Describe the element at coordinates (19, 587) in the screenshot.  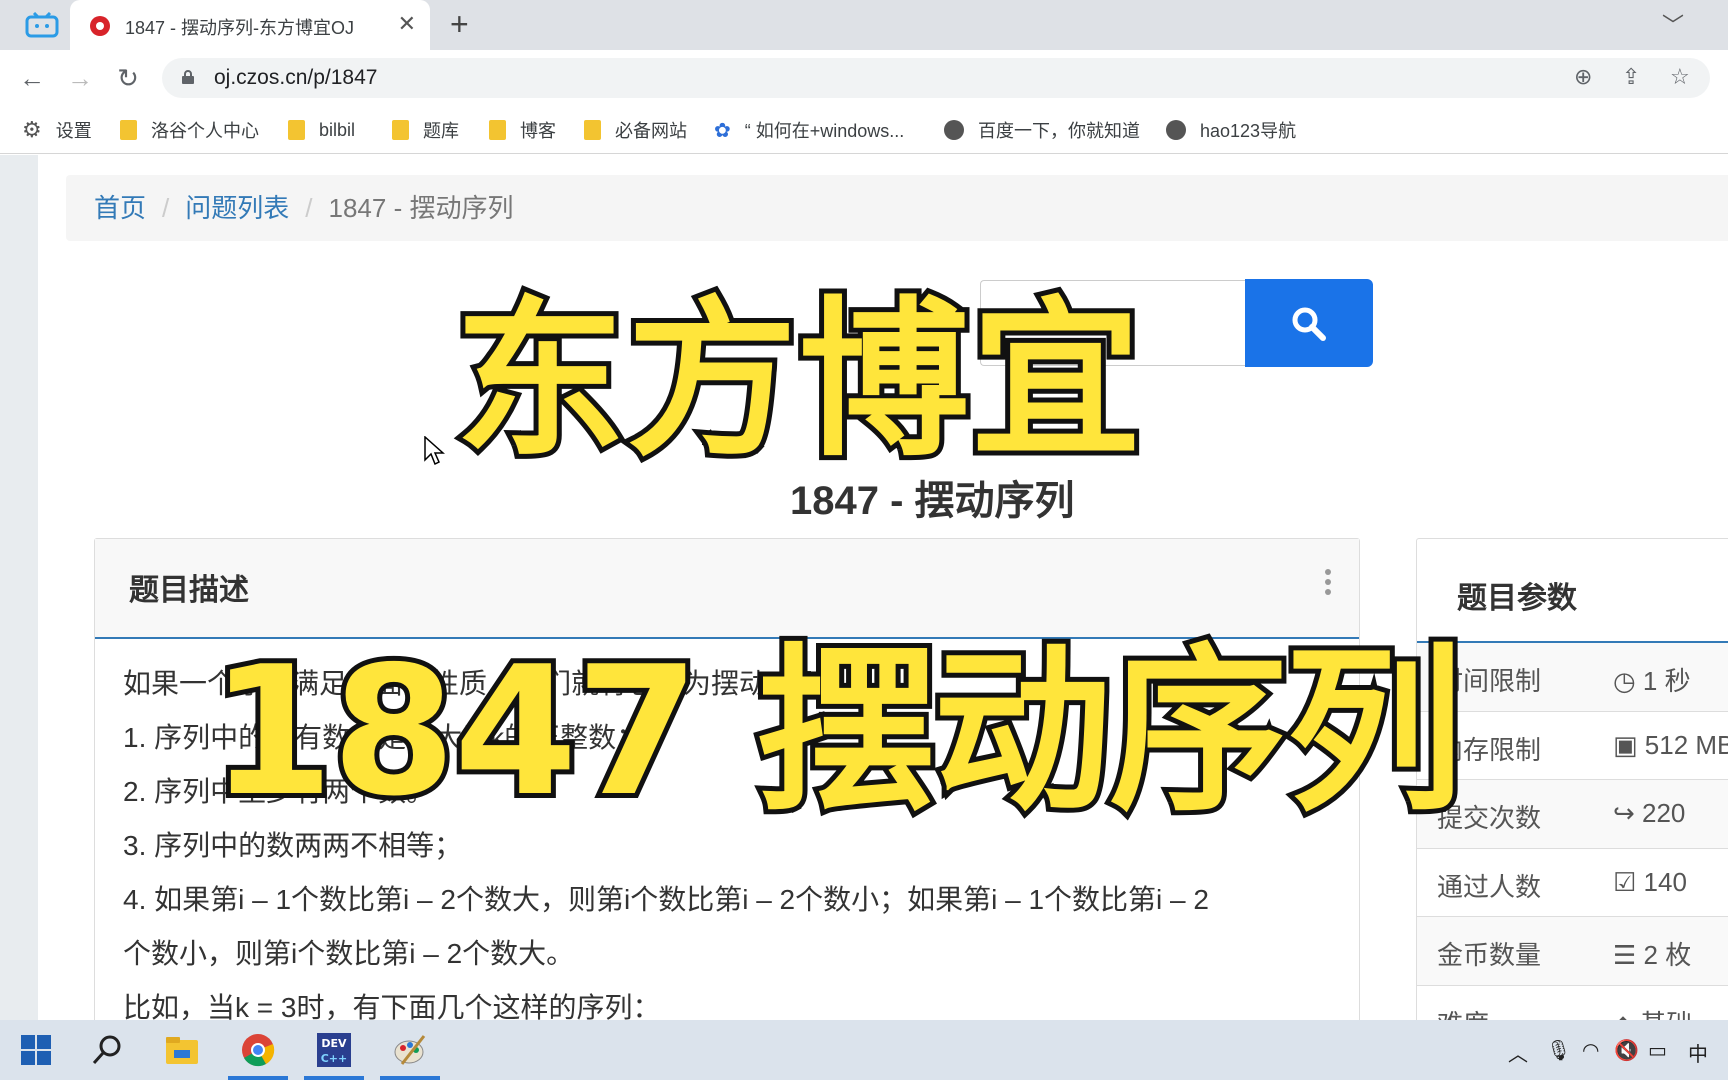
I see `left-strip` at that location.